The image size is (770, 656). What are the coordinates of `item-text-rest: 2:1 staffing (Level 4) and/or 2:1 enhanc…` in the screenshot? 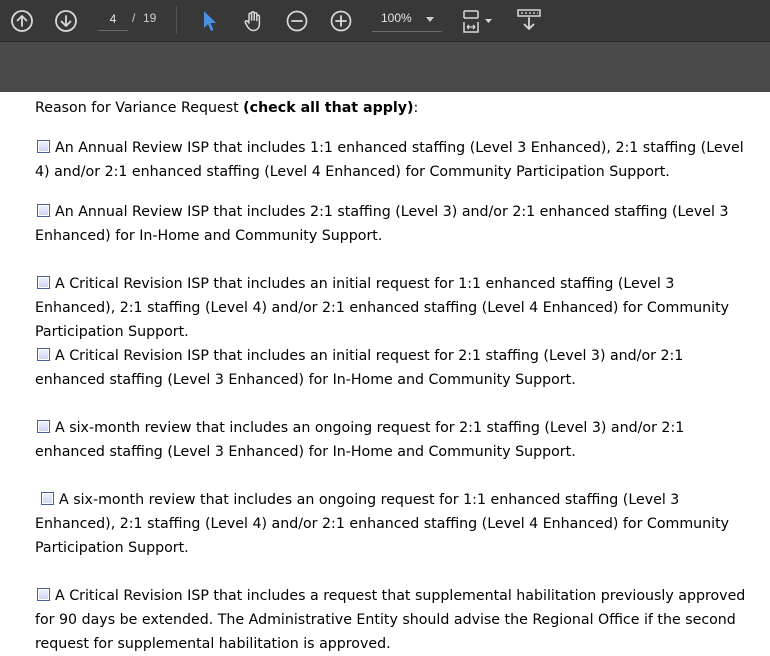 It's located at (382, 536).